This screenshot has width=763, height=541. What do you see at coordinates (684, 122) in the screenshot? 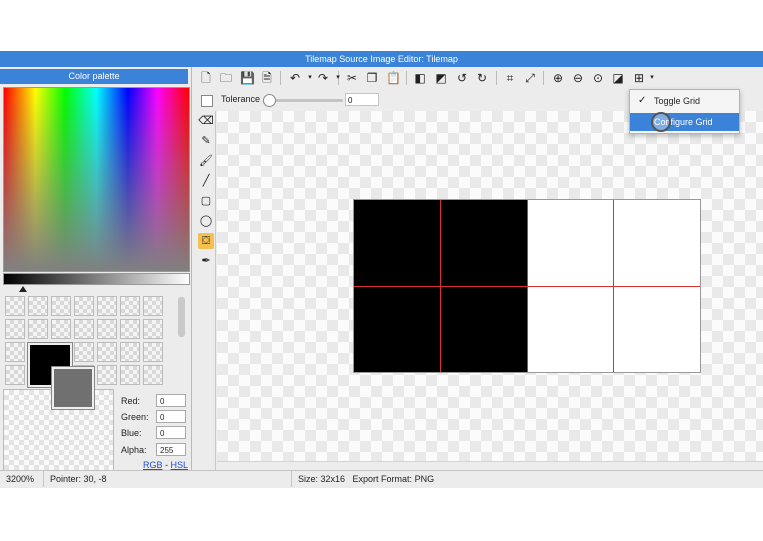
I see `menu-item-configure-grid: Configure Grid` at bounding box center [684, 122].